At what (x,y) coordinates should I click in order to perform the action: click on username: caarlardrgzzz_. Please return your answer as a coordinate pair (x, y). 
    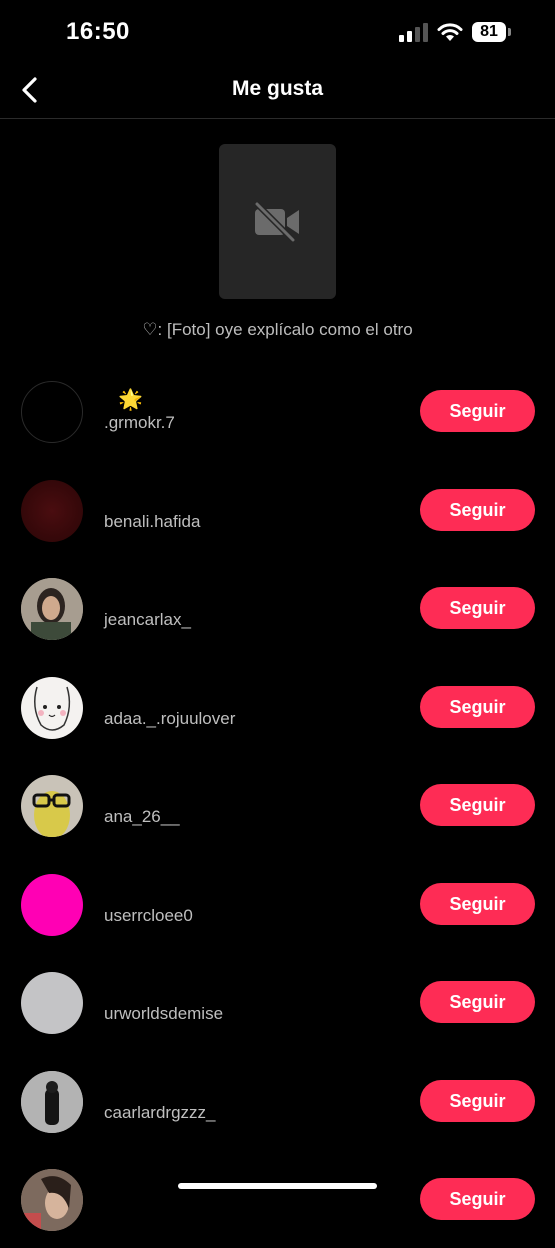
    Looking at the image, I should click on (160, 1113).